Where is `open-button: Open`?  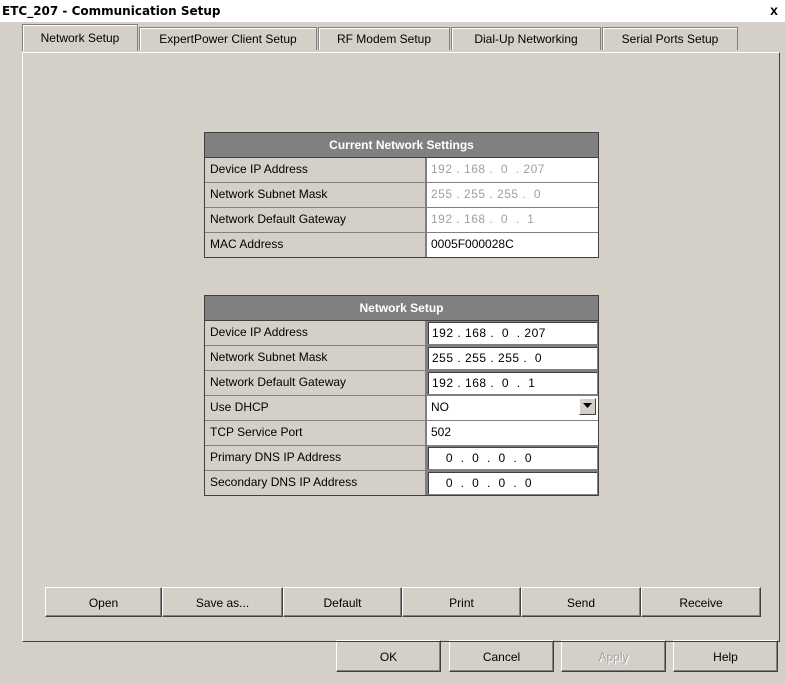
open-button: Open is located at coordinates (103, 602).